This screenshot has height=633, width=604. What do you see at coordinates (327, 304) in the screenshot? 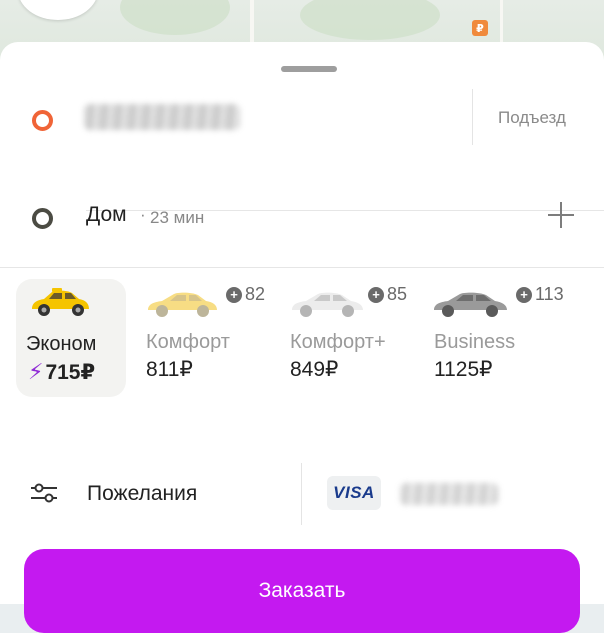
I see `white-car-icon` at bounding box center [327, 304].